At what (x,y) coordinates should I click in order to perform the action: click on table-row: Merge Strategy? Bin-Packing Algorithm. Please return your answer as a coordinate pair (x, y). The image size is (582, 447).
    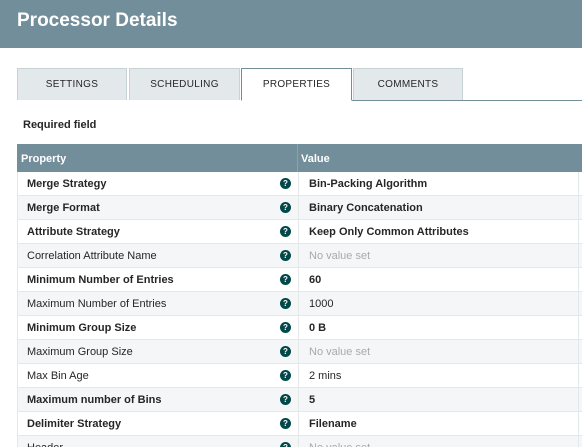
    Looking at the image, I should click on (299, 184).